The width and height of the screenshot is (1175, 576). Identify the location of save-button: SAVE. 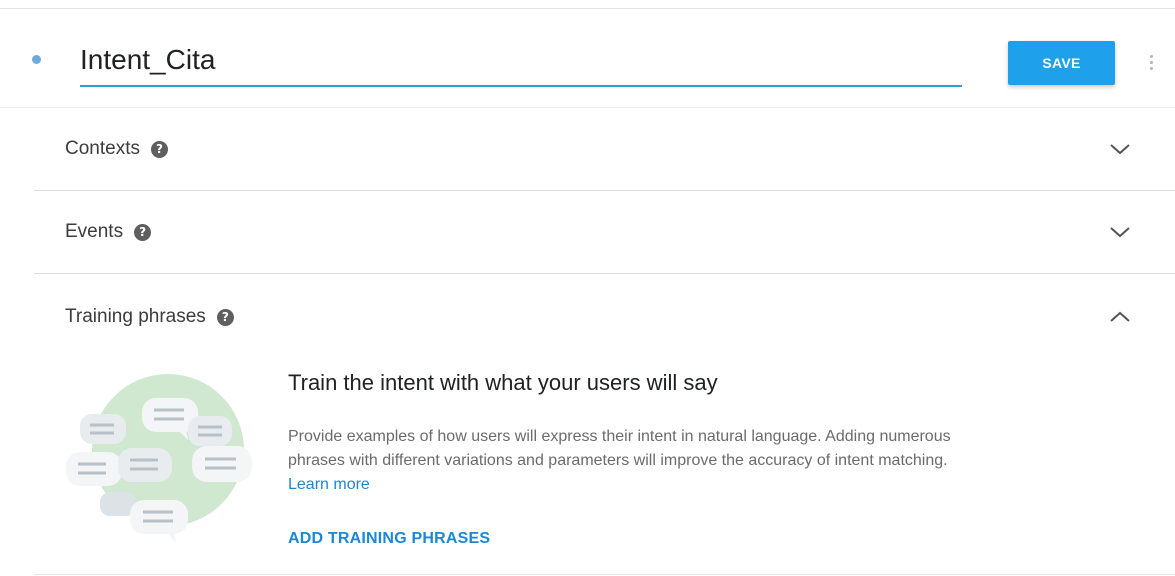
(1061, 63).